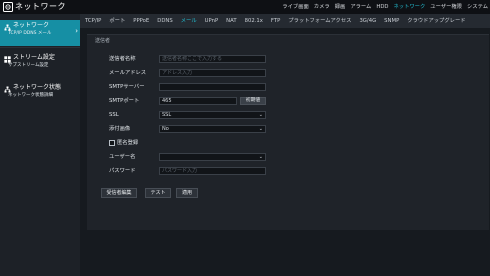  I want to click on reset-port-button: 初期値, so click(253, 101).